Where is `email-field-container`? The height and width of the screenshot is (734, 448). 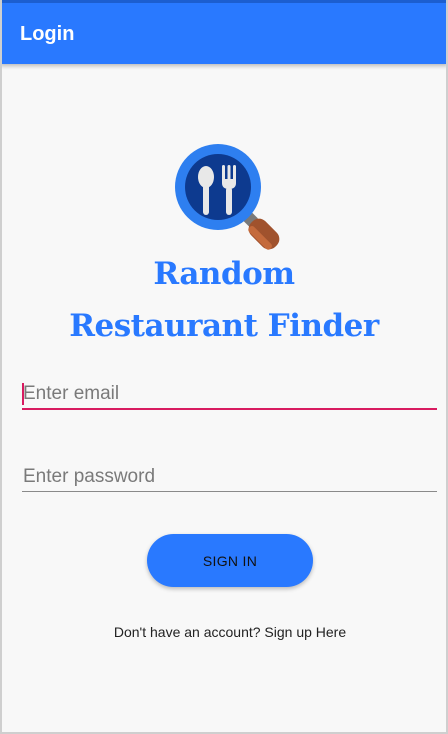 email-field-container is located at coordinates (229, 395).